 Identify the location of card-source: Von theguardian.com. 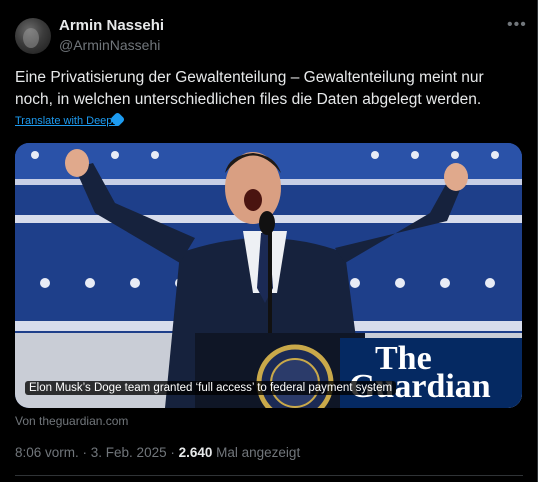
(71, 421).